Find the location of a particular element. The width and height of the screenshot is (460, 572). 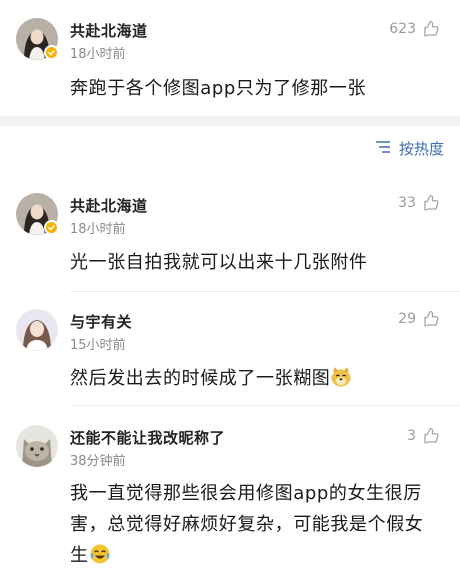

doge-emoji-icon is located at coordinates (341, 377).